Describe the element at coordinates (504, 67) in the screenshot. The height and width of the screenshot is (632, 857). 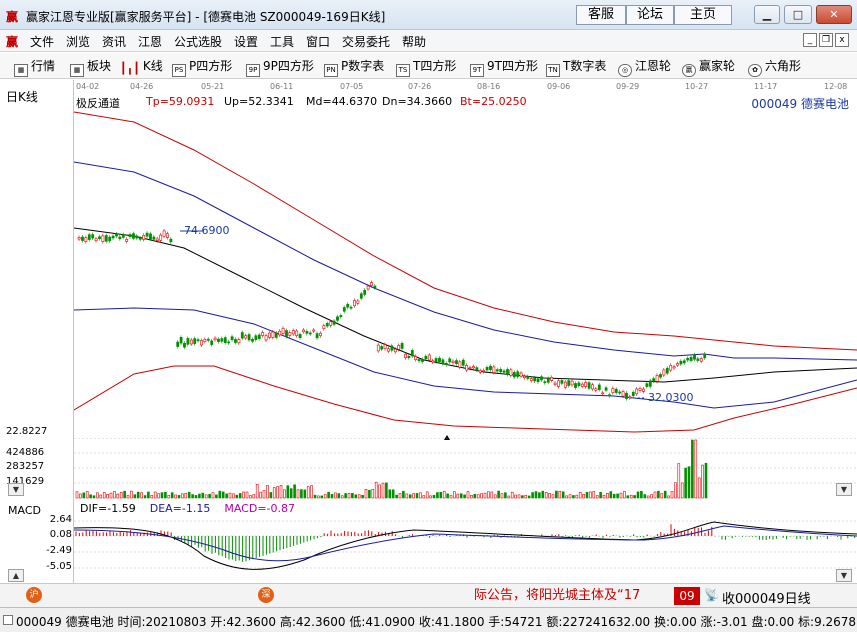
I see `toolbar-9t-square-button: 9T 9T四方形` at that location.